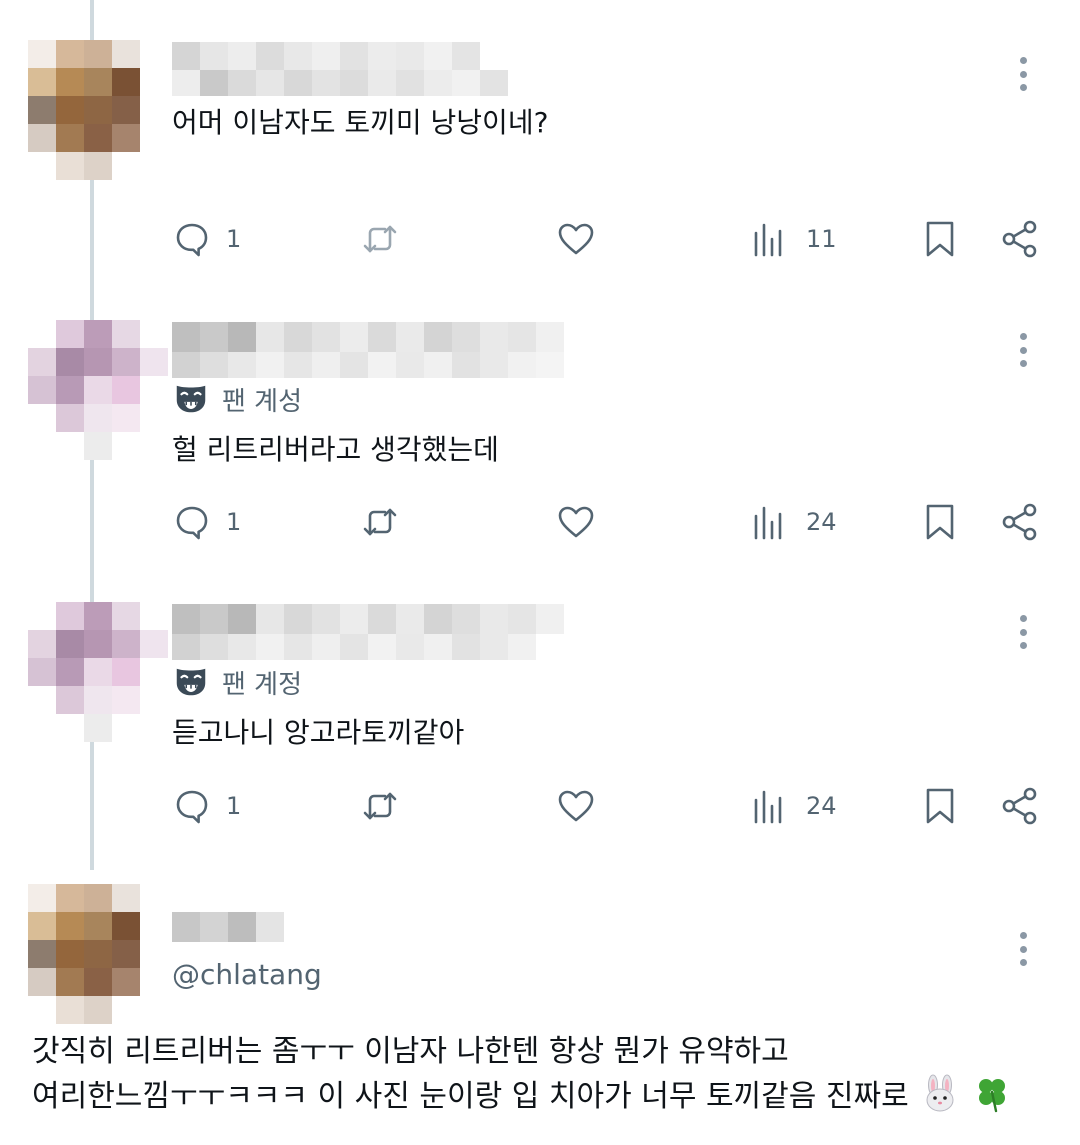 The height and width of the screenshot is (1145, 1080). Describe the element at coordinates (540, 239) in the screenshot. I see `action-bar: 1 11` at that location.